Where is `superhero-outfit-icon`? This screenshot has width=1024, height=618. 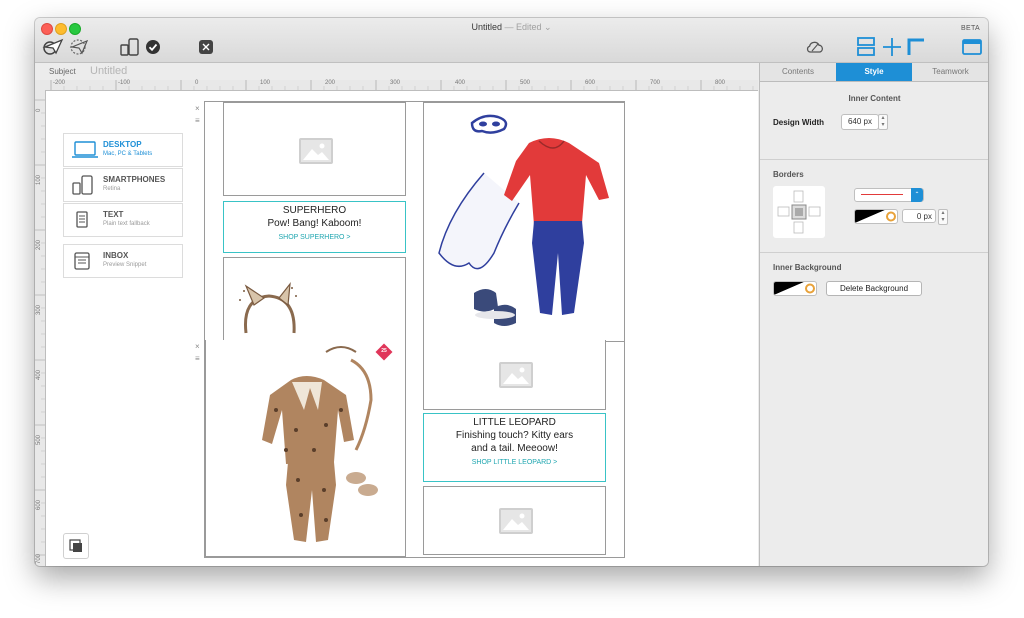
superhero-outfit-icon is located at coordinates (523, 220).